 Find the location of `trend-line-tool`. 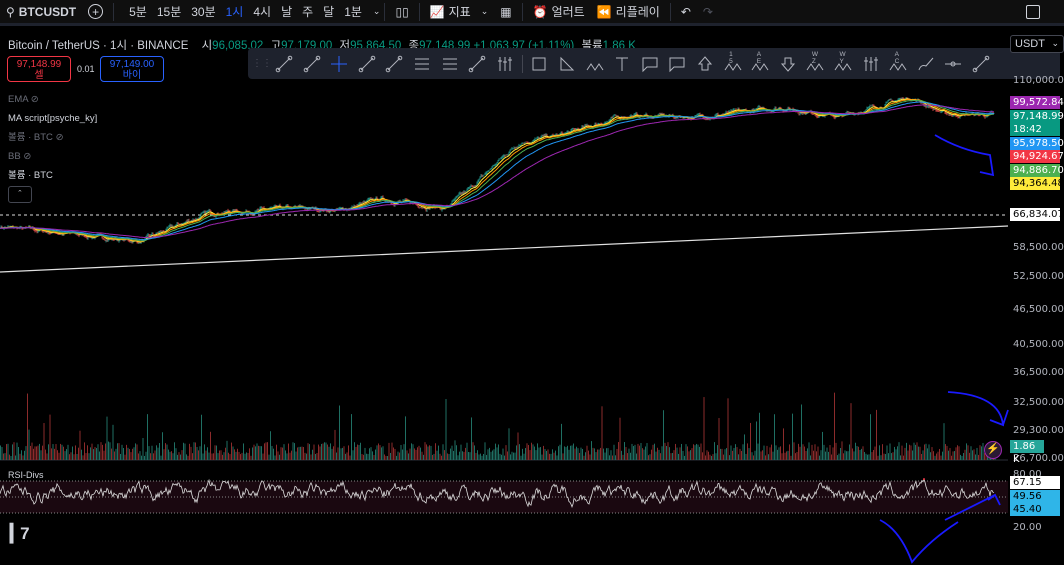

trend-line-tool is located at coordinates (284, 63).